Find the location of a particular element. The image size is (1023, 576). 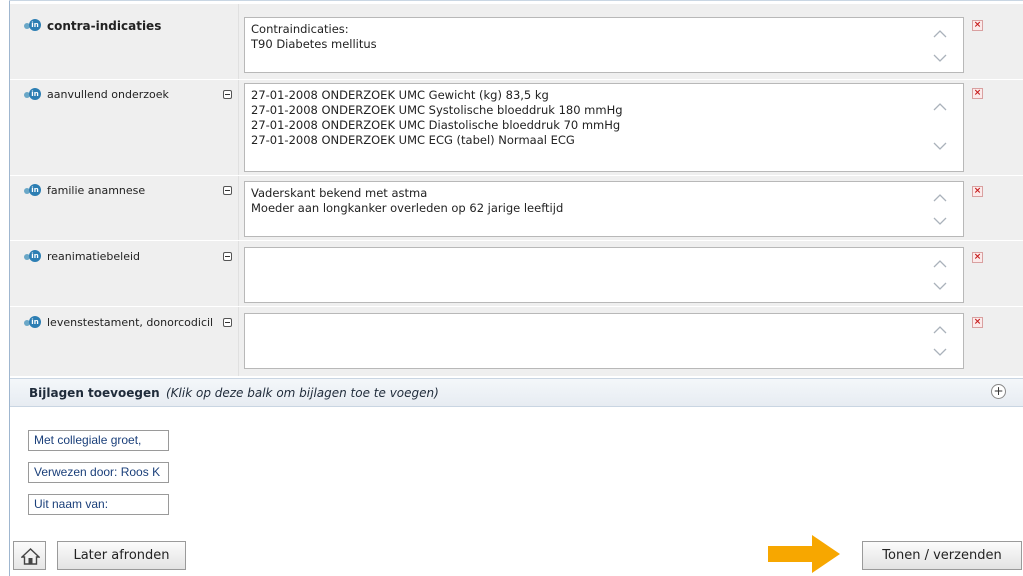

text-line: Contraindicaties: is located at coordinates (300, 29).